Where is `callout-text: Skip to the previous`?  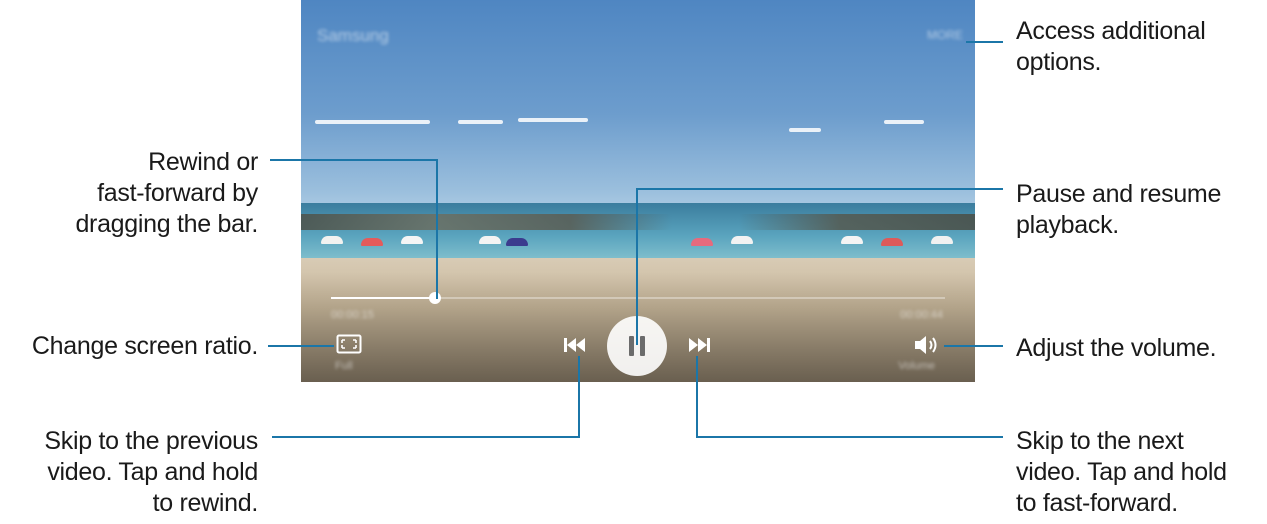 callout-text: Skip to the previous is located at coordinates (151, 441).